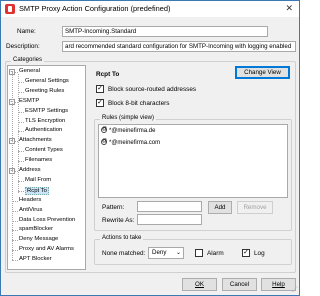  I want to click on log-checkbox: ✓, so click(246, 253).